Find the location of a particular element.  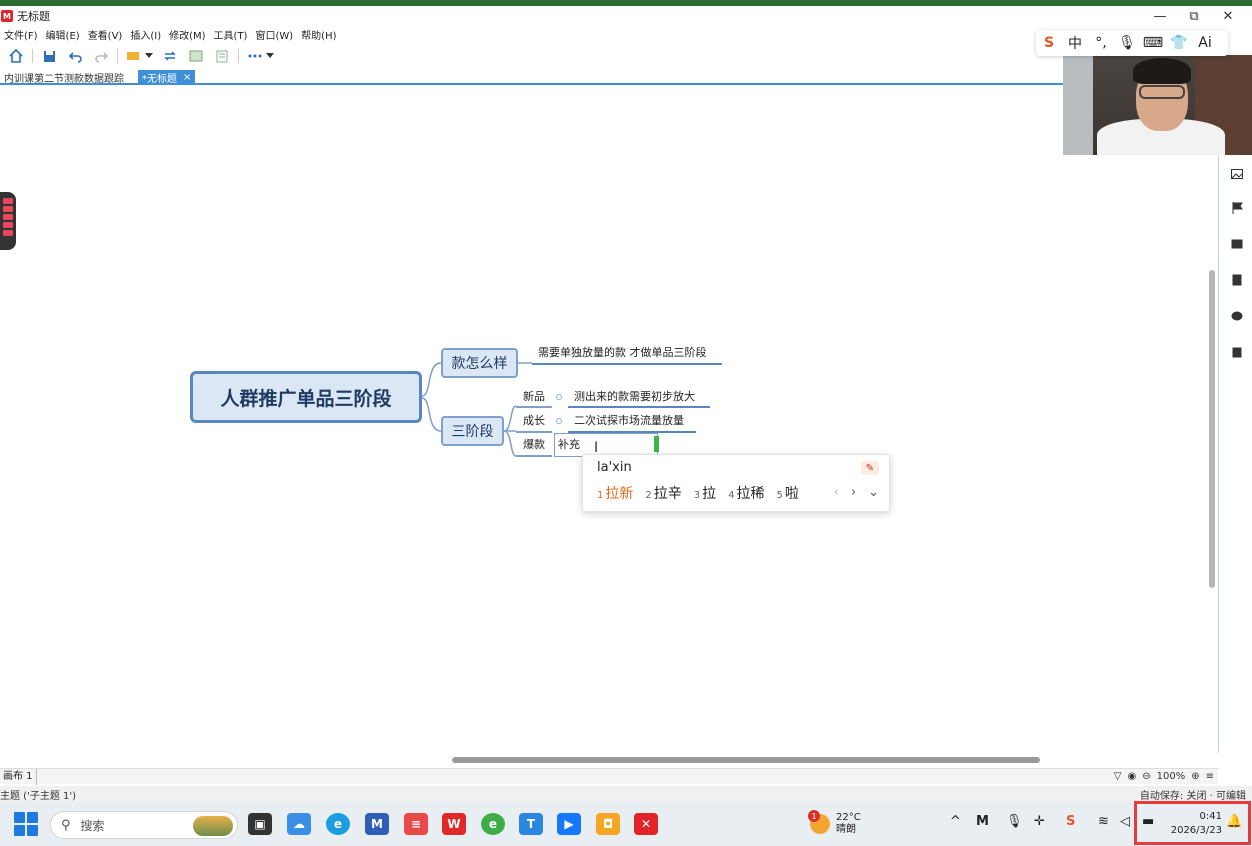

browser-green-icon: e is located at coordinates (493, 824).